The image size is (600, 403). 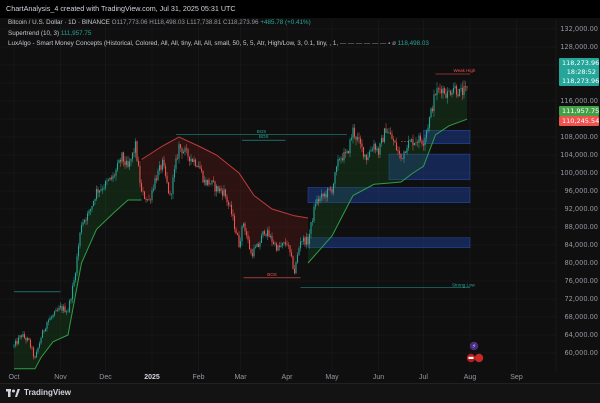 I want to click on change-value: +485.78 (+0.41%), so click(x=285, y=22).